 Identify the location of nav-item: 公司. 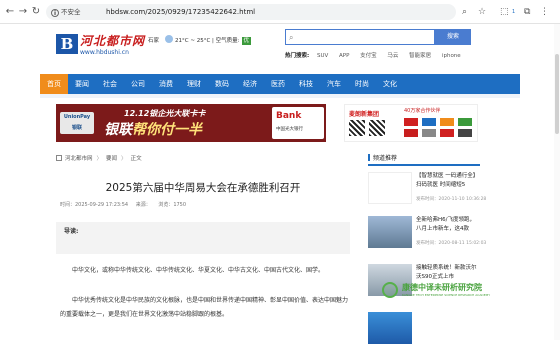
(138, 84).